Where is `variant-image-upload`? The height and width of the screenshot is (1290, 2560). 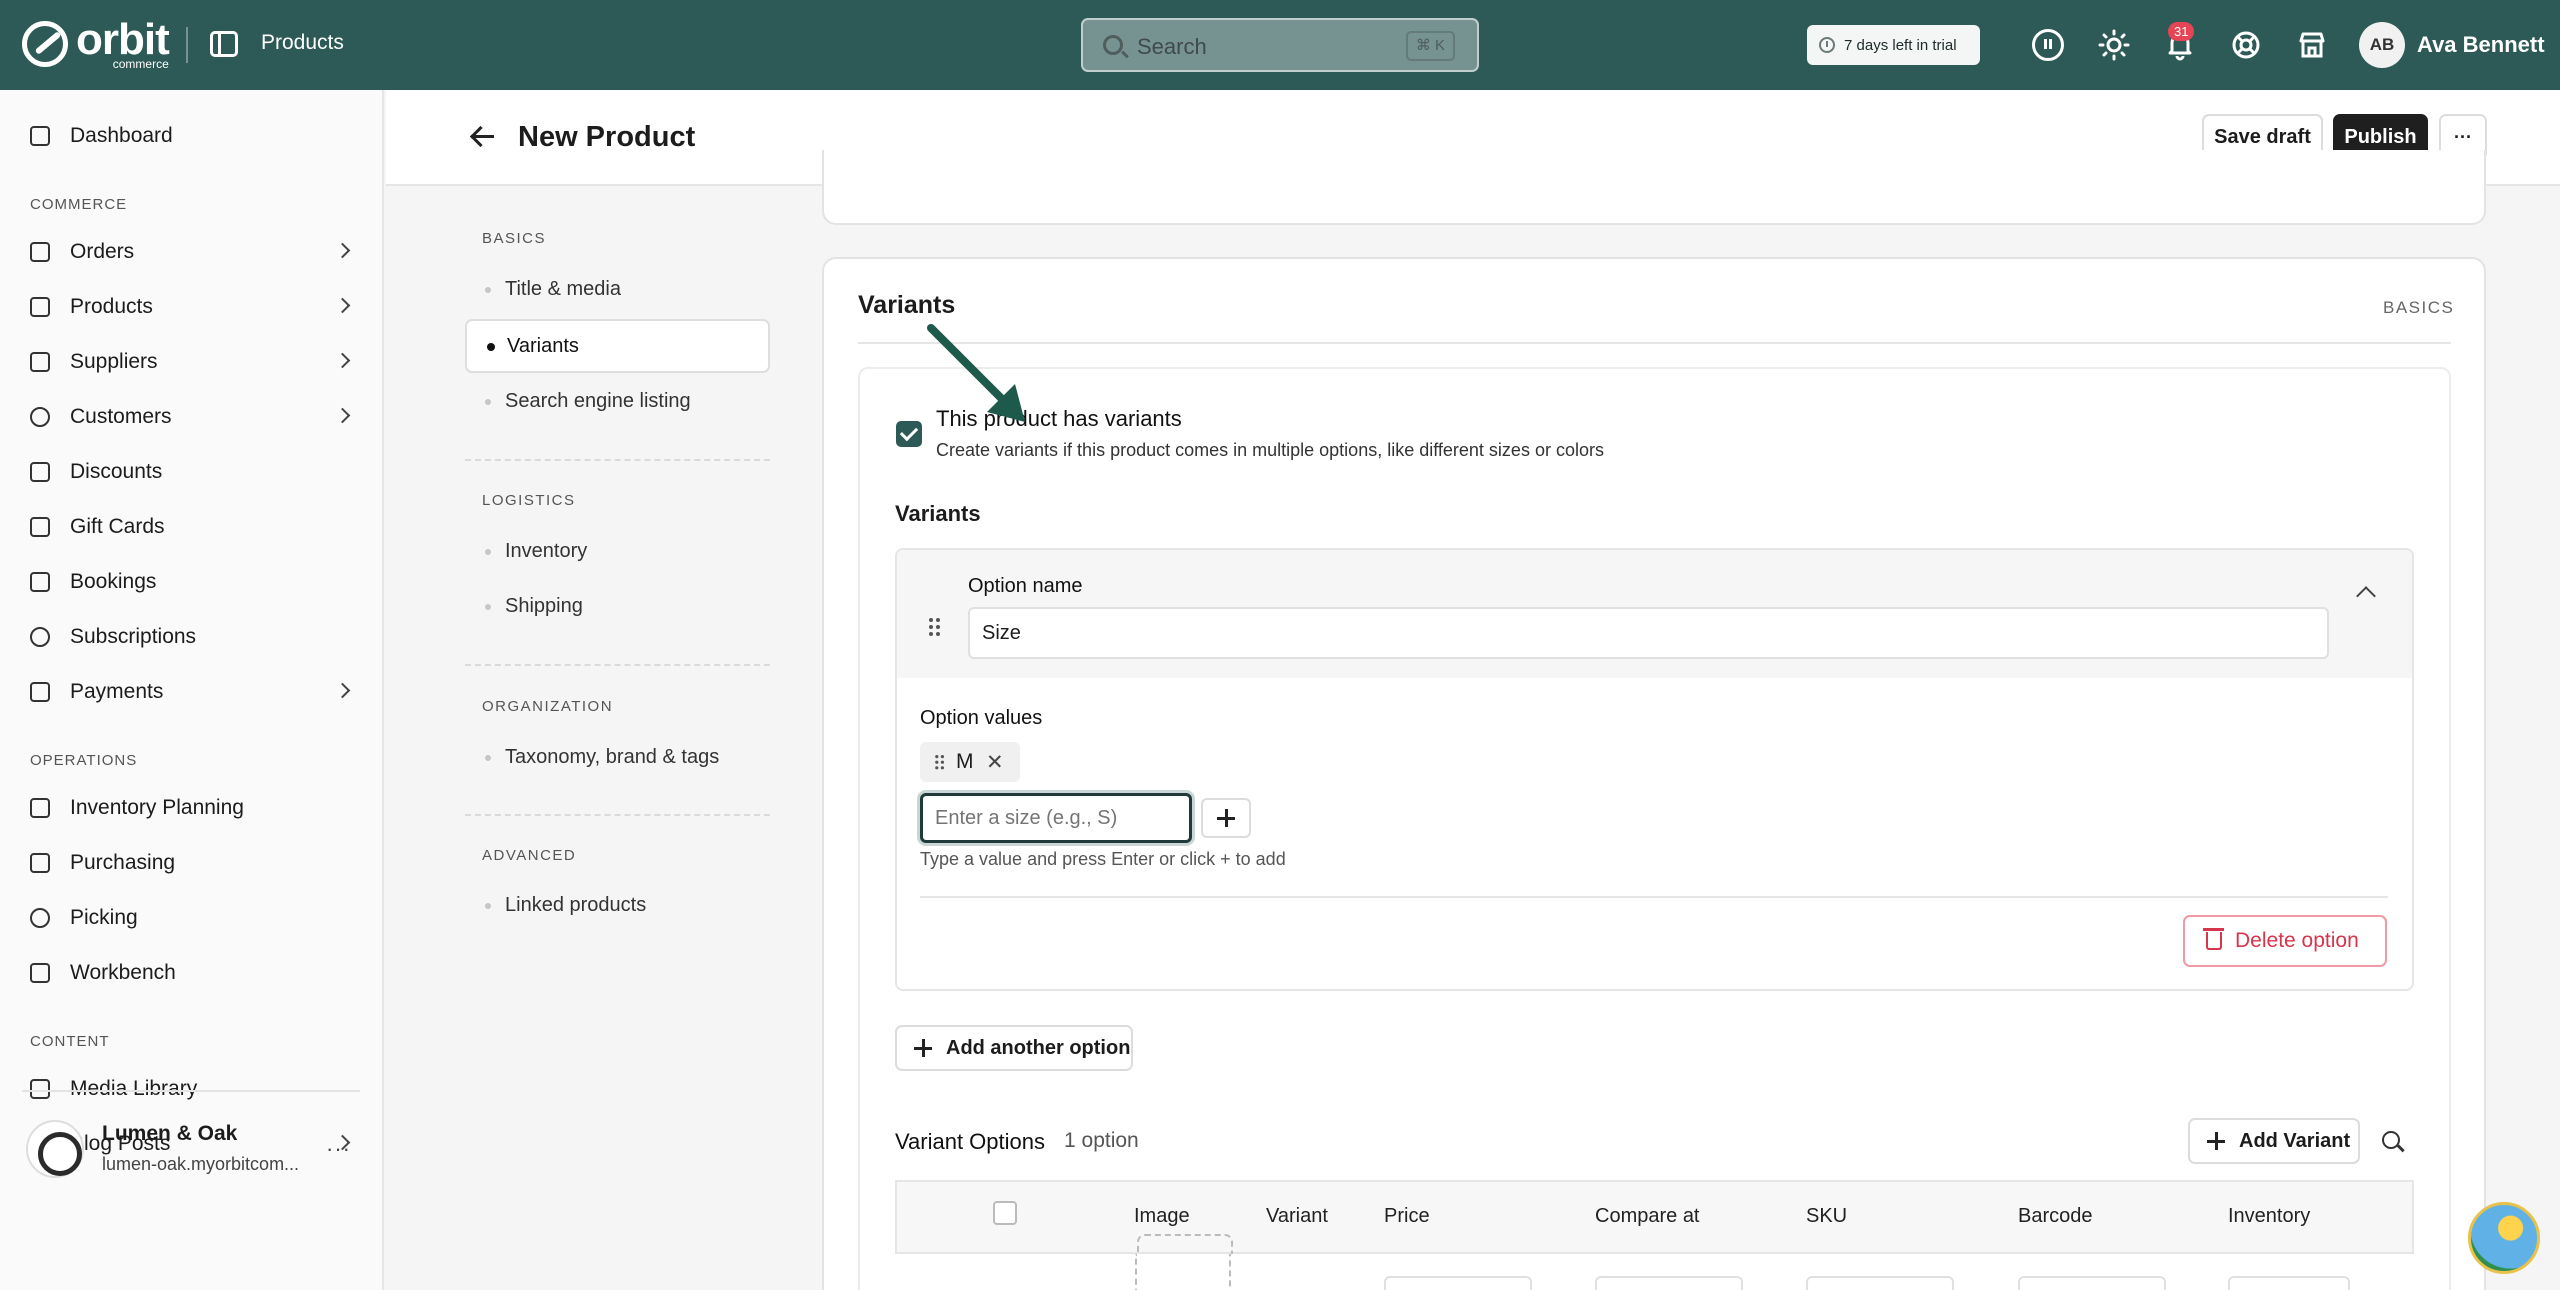
variant-image-upload is located at coordinates (1184, 1262).